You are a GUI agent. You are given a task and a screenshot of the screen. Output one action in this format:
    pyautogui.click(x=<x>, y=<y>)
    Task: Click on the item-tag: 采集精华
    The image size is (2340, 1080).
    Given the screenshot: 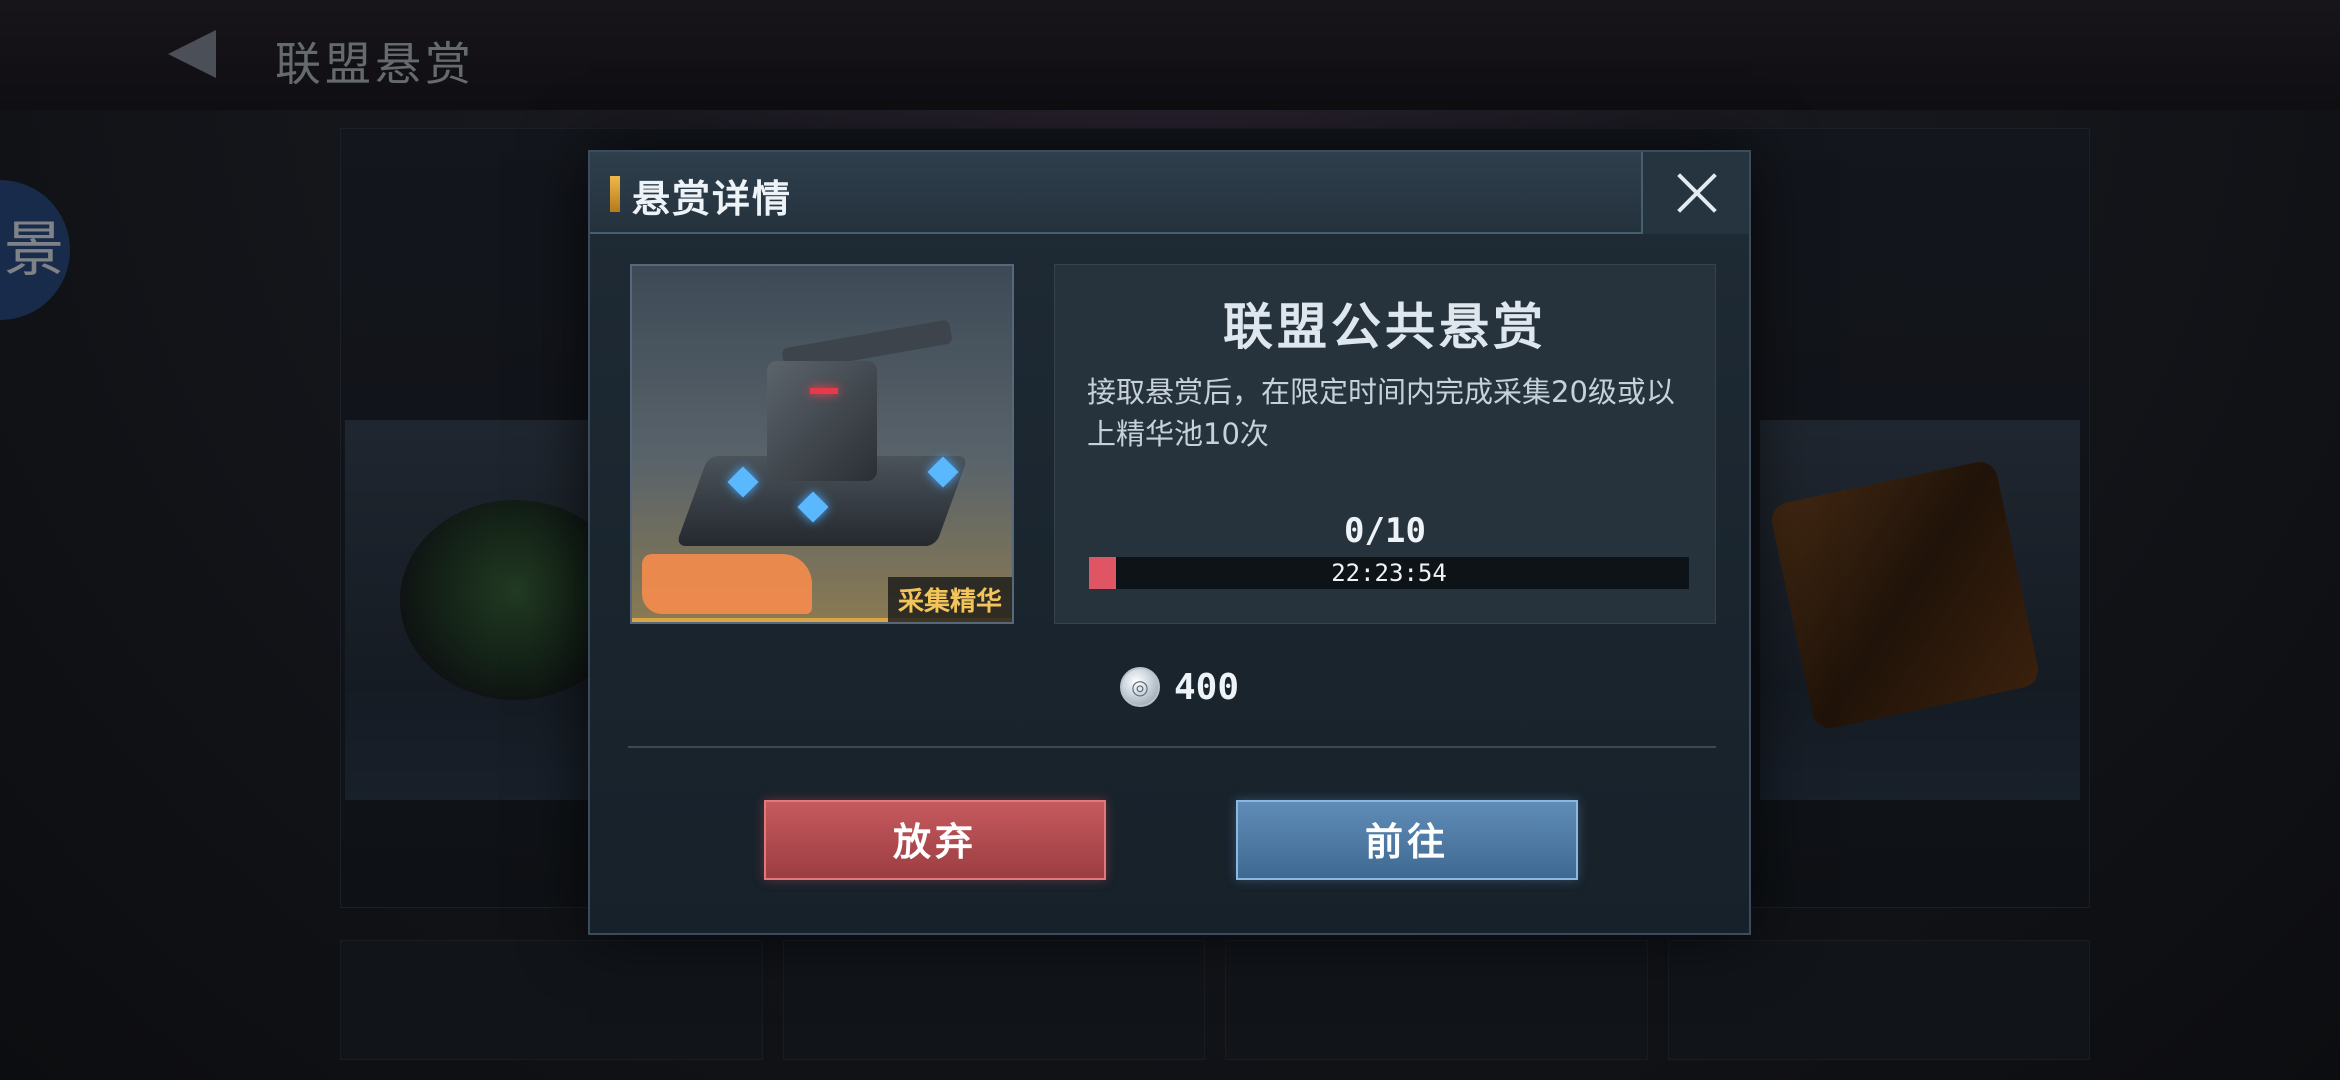 What is the action you would take?
    pyautogui.click(x=949, y=599)
    